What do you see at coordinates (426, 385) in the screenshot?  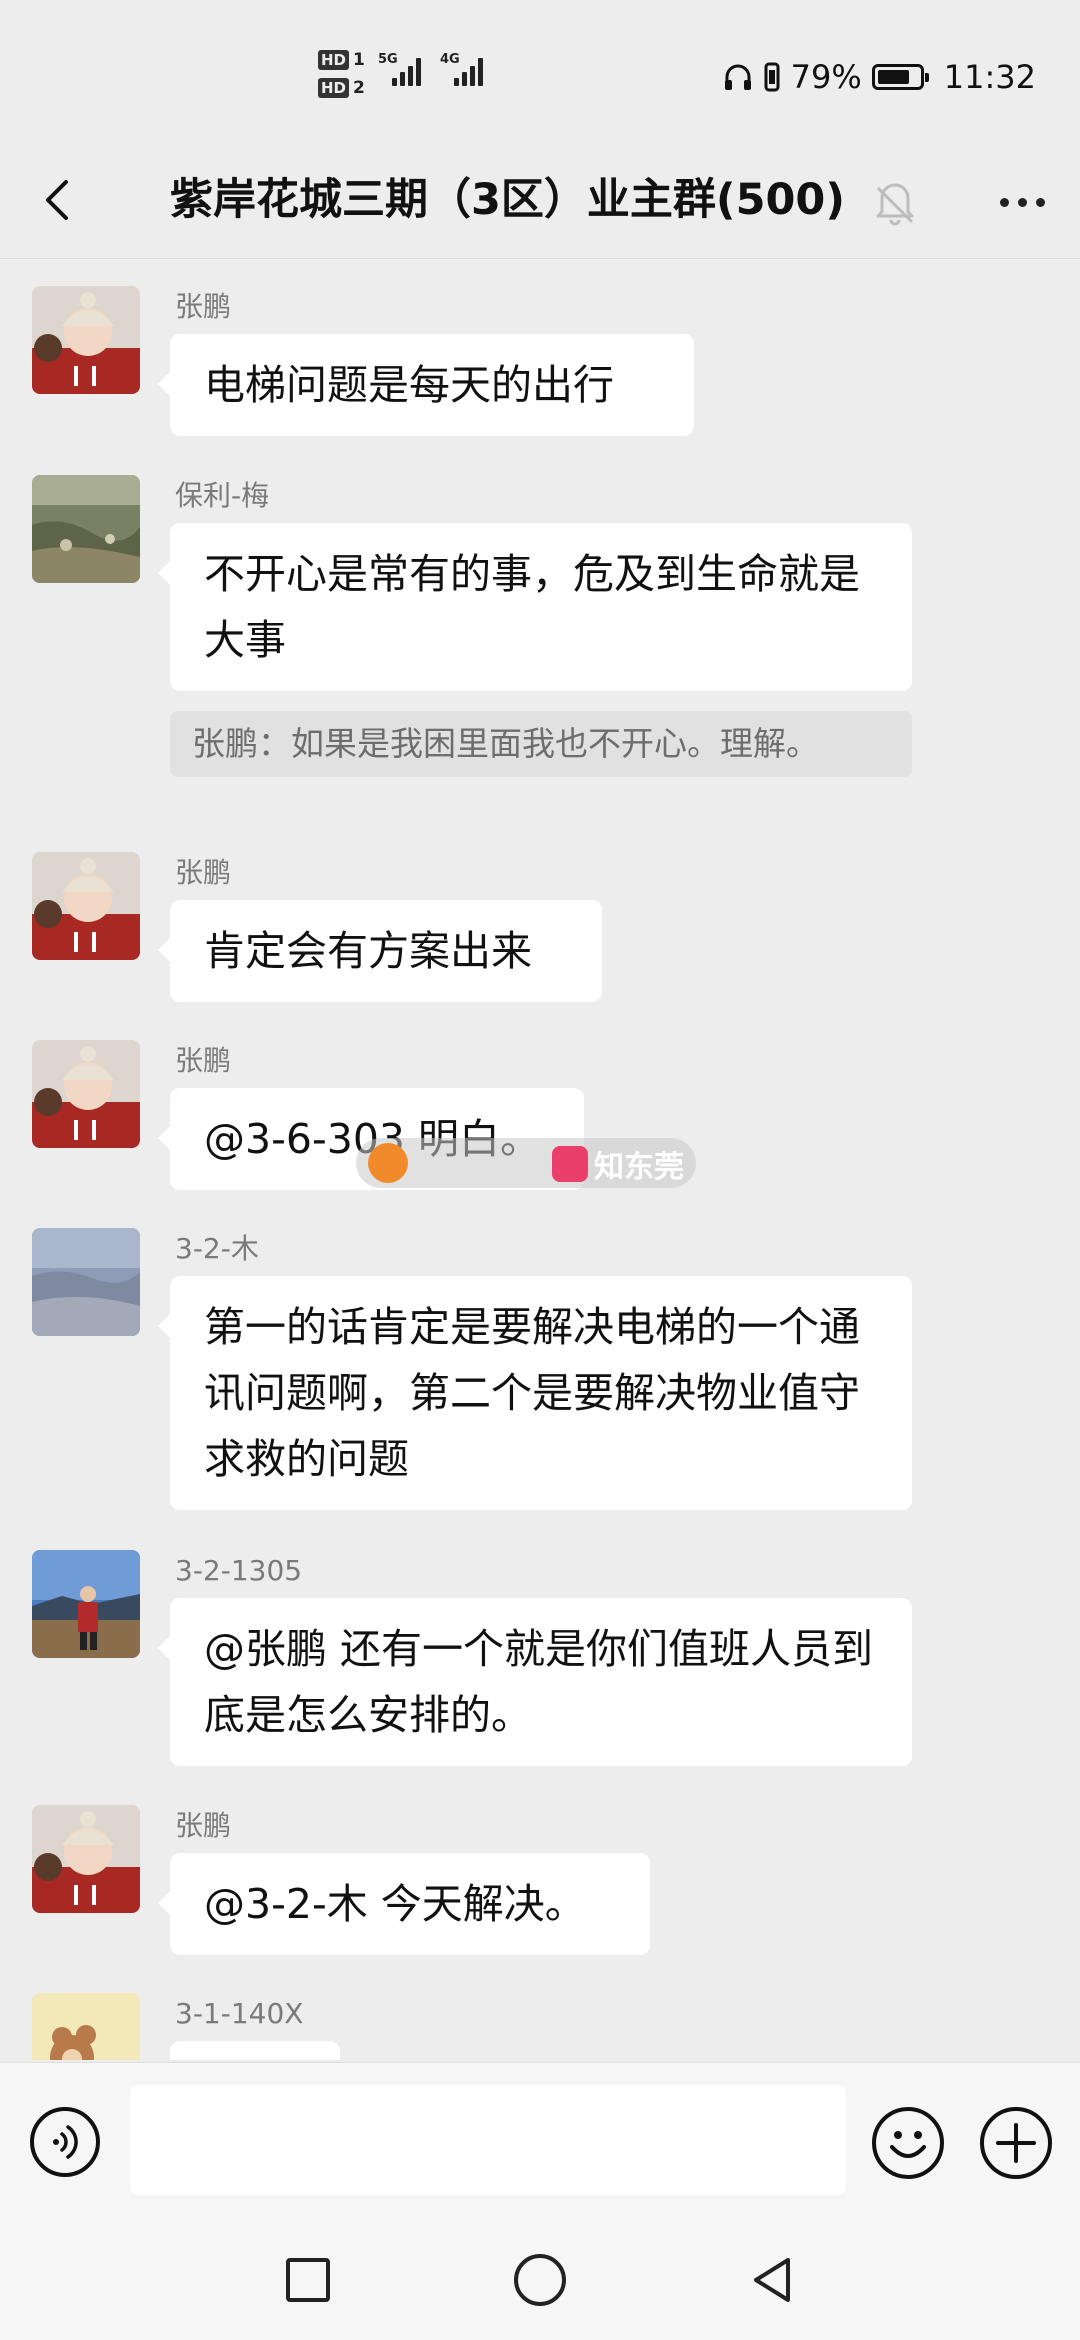 I see `message-bubble: 电梯问题是每天的出行` at bounding box center [426, 385].